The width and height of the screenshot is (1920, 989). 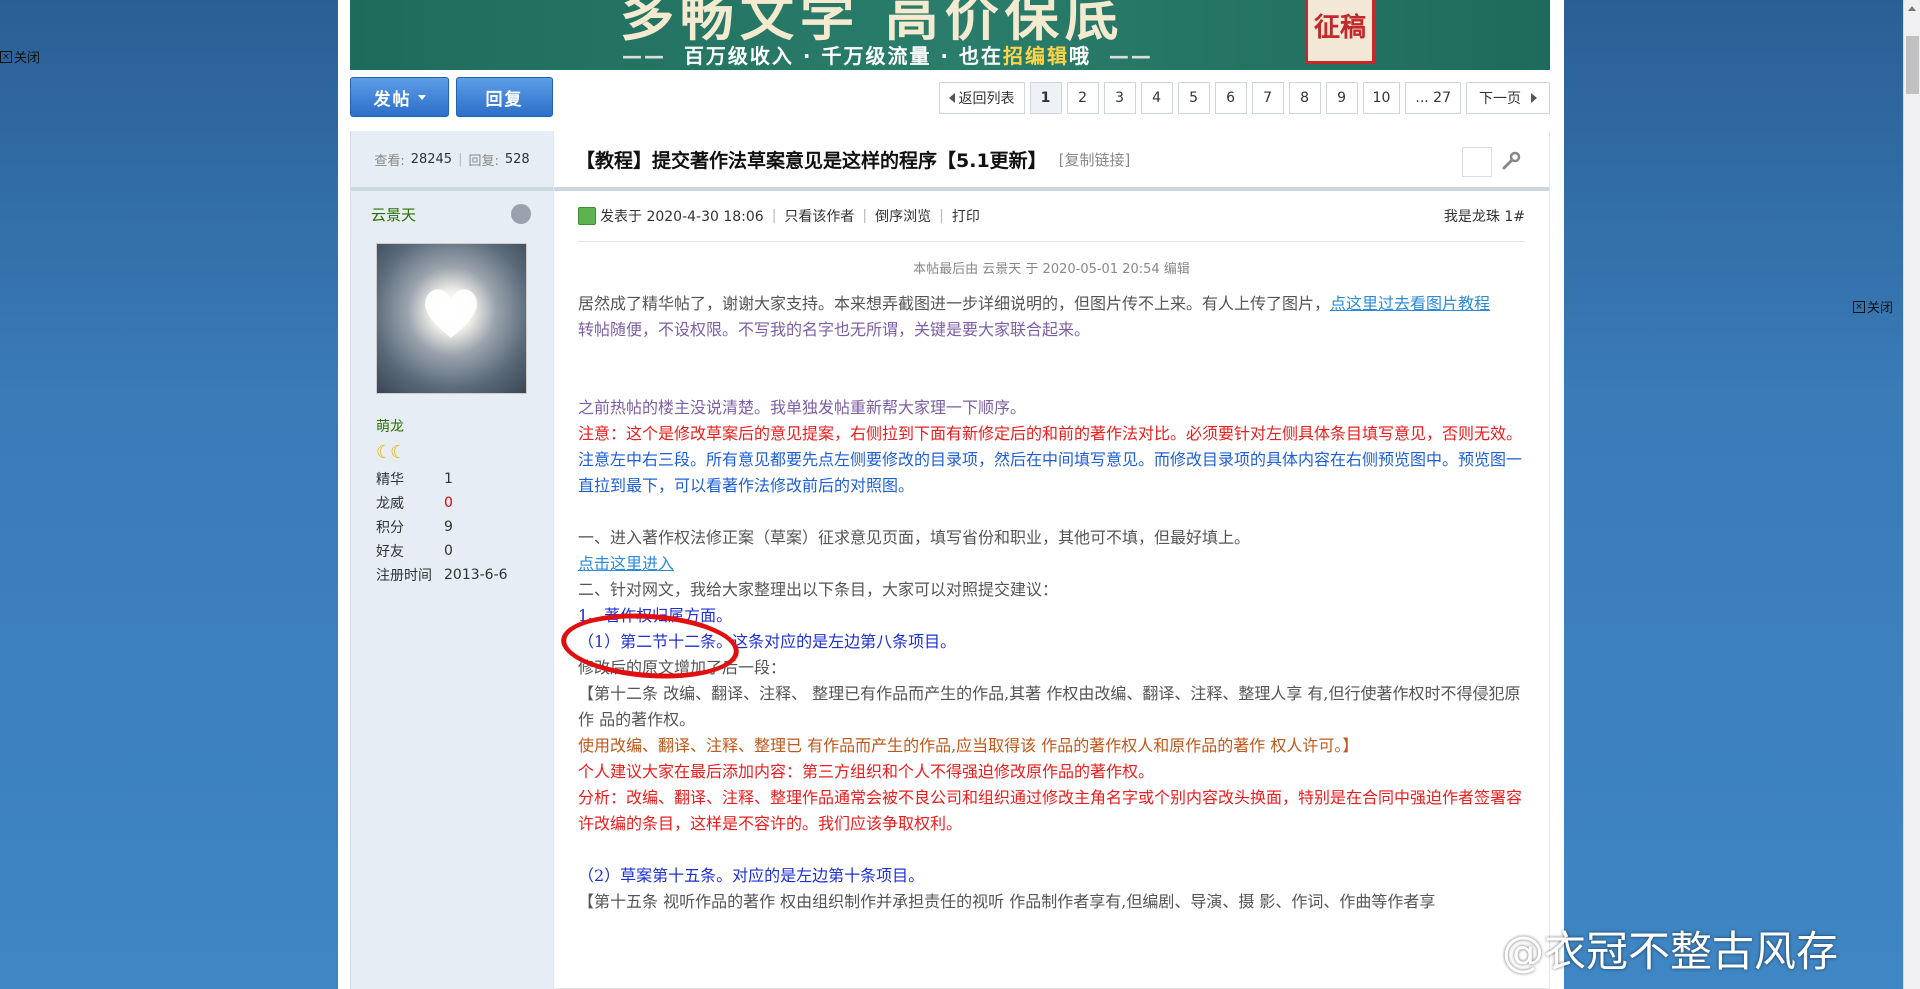 I want to click on paragraph: （2）草案第十五条。对应的是左边第十条项目。, so click(x=751, y=875).